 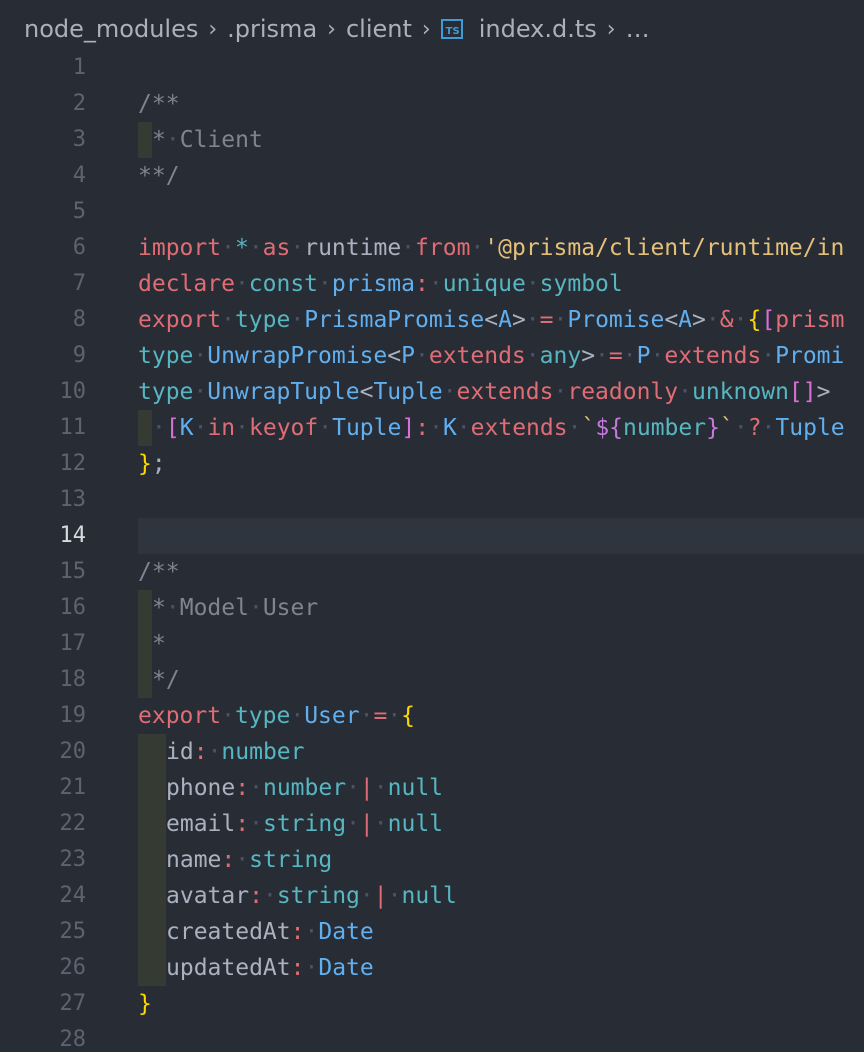 I want to click on line-number: 20, so click(x=73, y=751).